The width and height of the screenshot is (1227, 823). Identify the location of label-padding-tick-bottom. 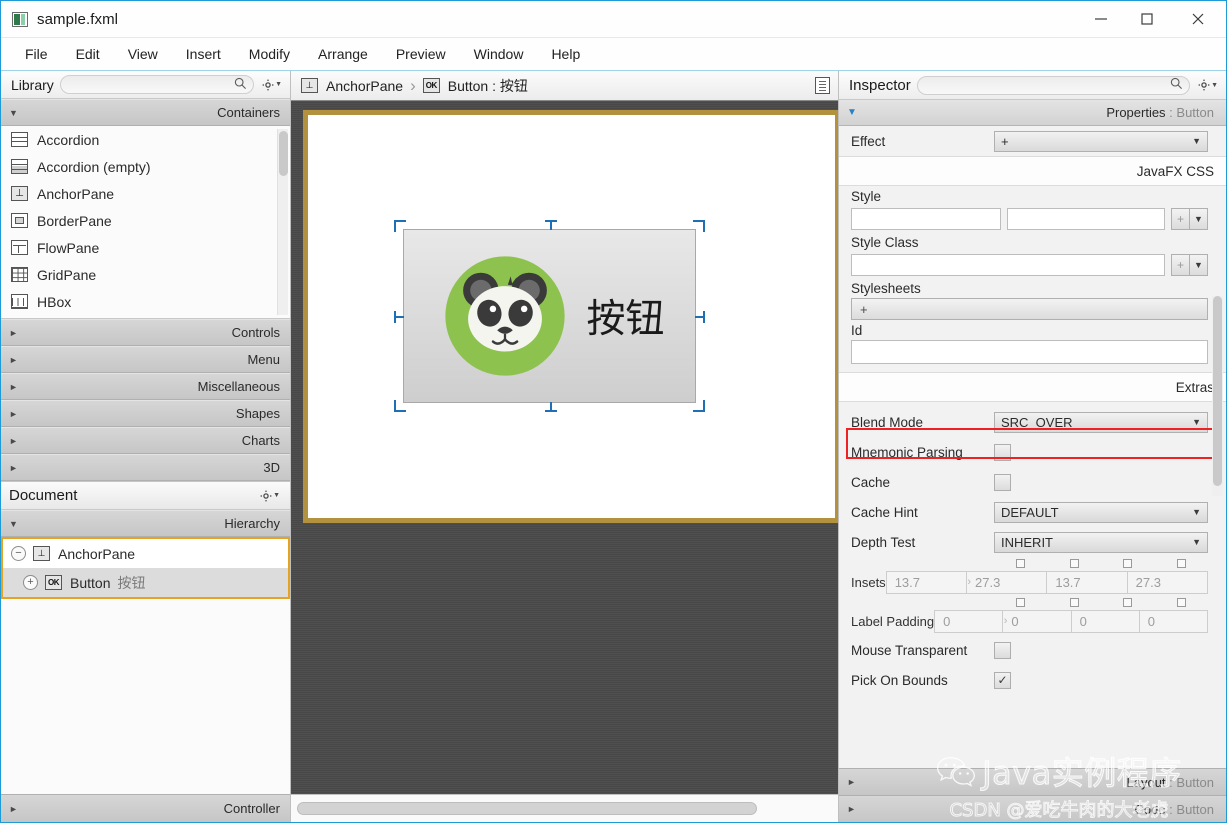
(1128, 602).